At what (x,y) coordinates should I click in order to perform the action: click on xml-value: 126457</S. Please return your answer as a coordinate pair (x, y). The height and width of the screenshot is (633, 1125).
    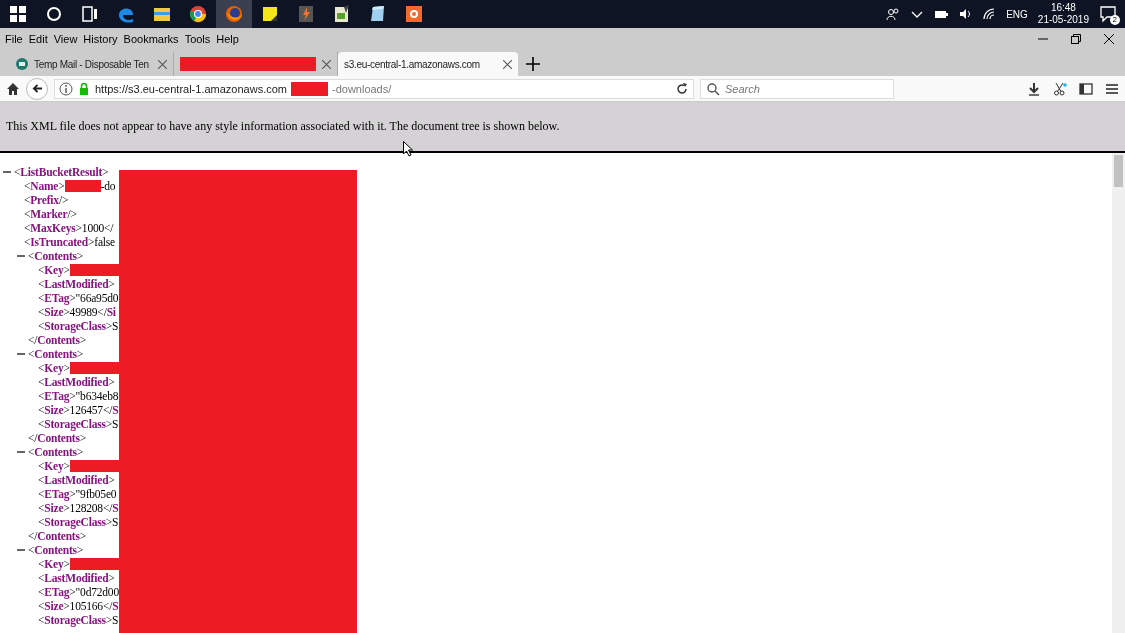
    Looking at the image, I should click on (94, 410).